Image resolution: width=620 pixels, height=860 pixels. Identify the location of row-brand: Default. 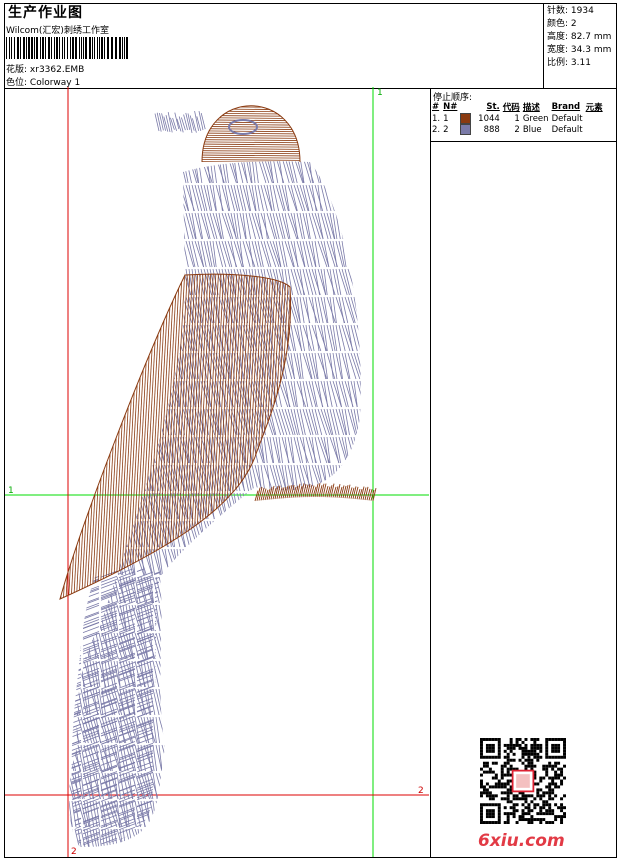
(567, 118).